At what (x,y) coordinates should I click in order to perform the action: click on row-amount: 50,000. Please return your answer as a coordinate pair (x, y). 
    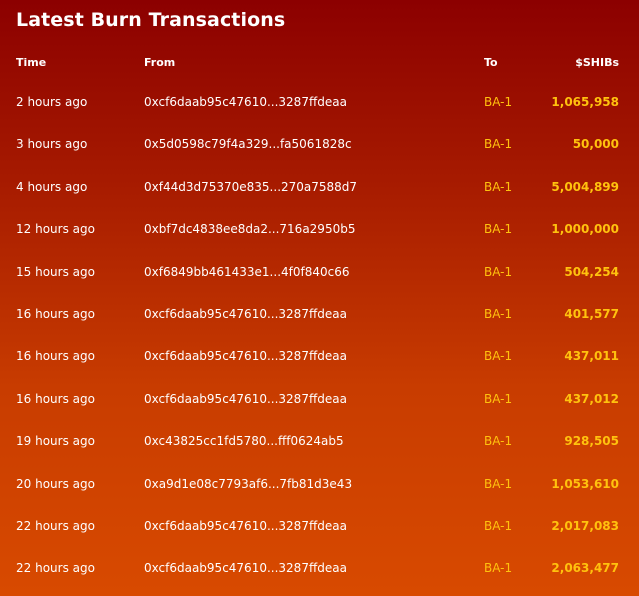
    Looking at the image, I should click on (595, 144).